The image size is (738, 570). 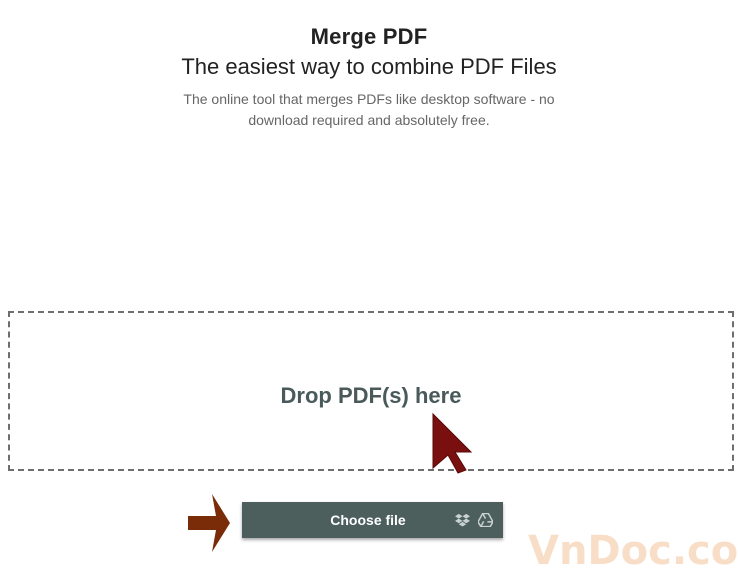 I want to click on watermark-text: VnDoc.com, so click(x=633, y=549).